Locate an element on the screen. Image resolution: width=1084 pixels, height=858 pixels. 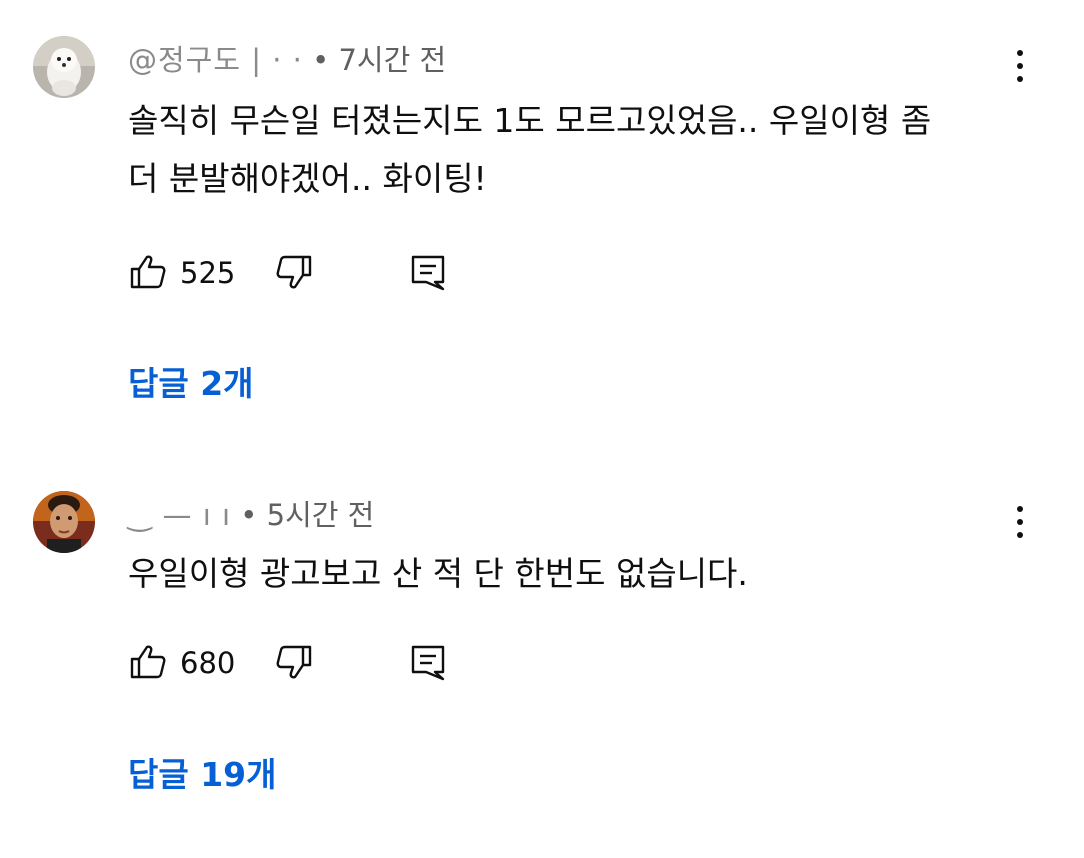
view-replies-link: 답글 19개 is located at coordinates (202, 775).